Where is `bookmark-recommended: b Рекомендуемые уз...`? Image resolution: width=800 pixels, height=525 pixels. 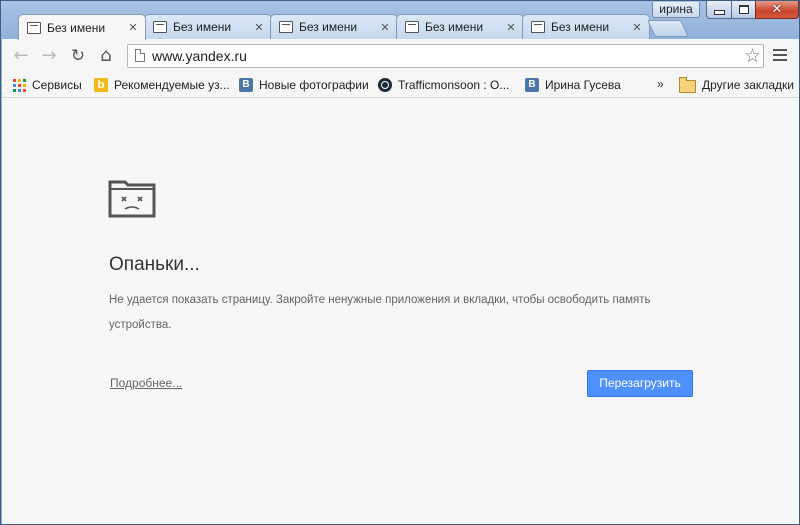 bookmark-recommended: b Рекомендуемые уз... is located at coordinates (162, 85).